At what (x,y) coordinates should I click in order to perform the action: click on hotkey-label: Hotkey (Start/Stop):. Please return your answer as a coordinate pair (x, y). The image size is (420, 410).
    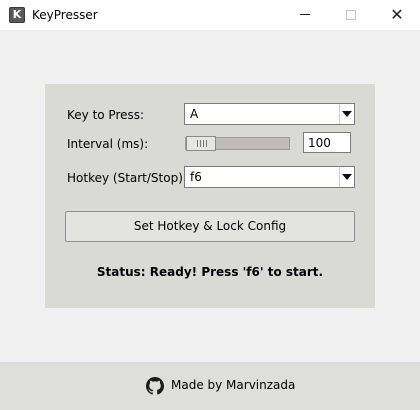
    Looking at the image, I should click on (127, 178).